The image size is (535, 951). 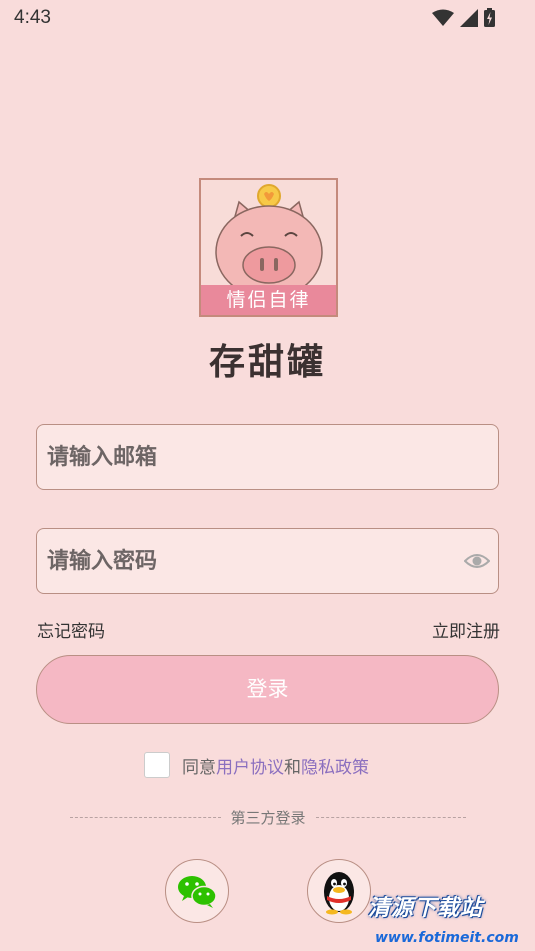 I want to click on watermark-title: 清源下载站, so click(x=426, y=908).